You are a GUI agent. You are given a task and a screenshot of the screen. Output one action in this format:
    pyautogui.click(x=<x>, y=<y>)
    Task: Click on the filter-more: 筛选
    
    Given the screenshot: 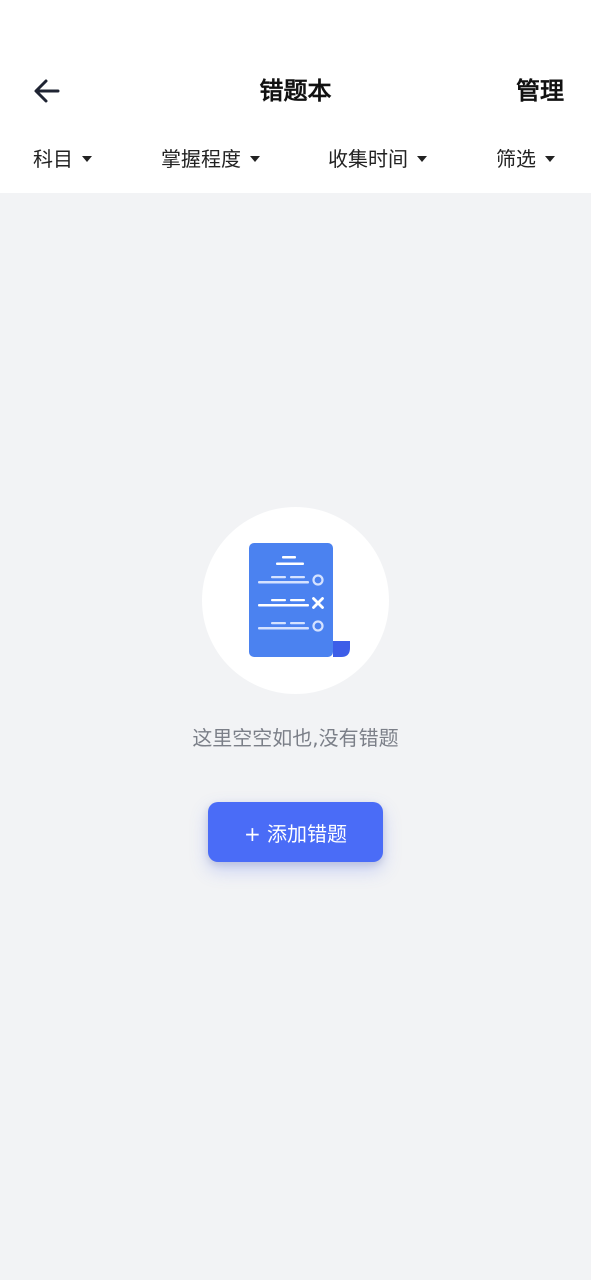 What is the action you would take?
    pyautogui.click(x=525, y=159)
    